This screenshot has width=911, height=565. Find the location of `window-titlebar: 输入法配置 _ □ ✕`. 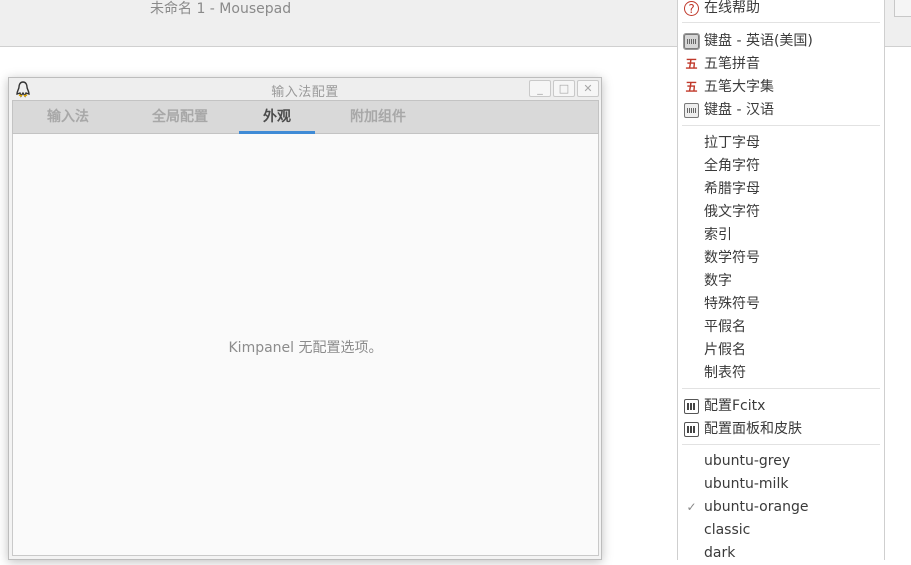

window-titlebar: 输入法配置 _ □ ✕ is located at coordinates (305, 89).